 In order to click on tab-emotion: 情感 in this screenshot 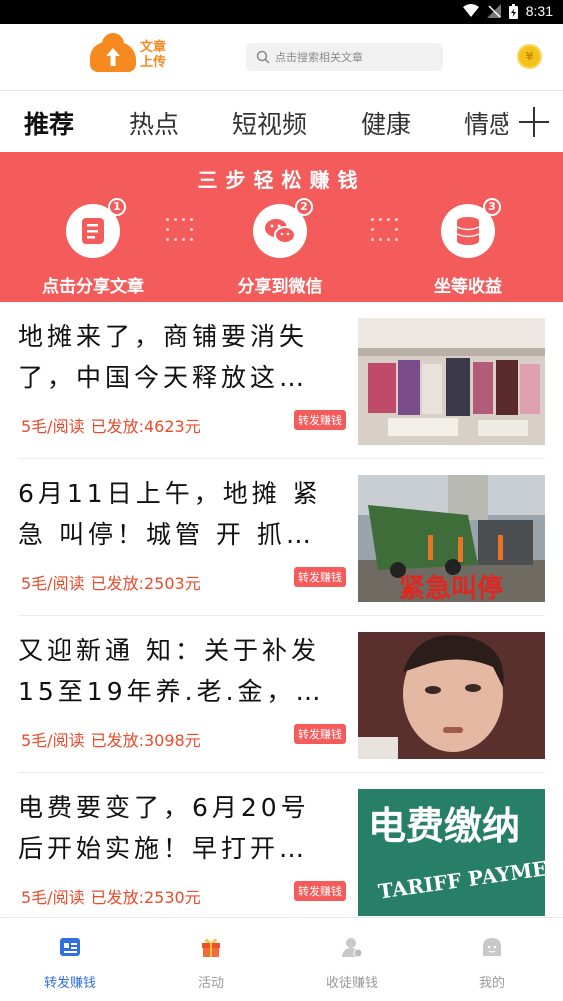, I will do `click(489, 123)`.